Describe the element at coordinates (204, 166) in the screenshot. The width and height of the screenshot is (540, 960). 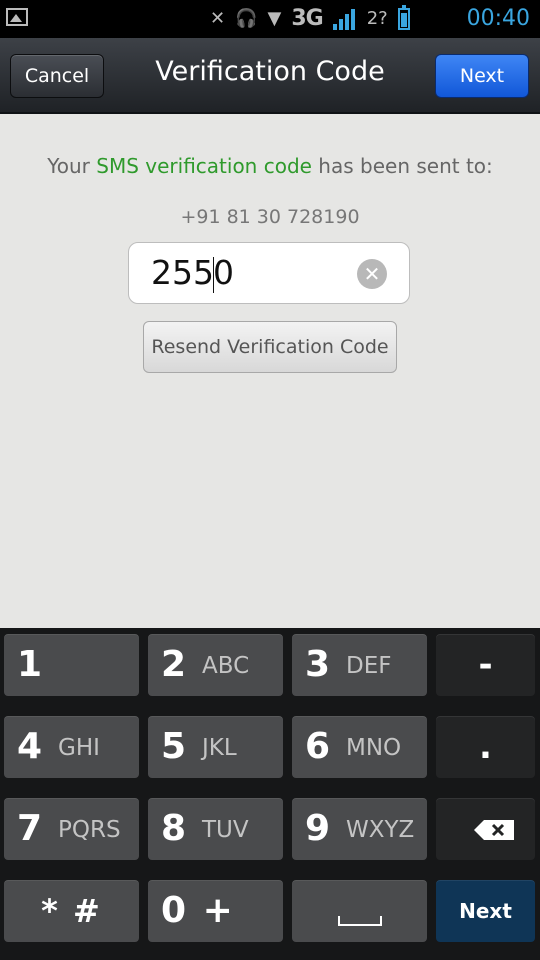
I see `message-highlight: SMS verification code` at that location.